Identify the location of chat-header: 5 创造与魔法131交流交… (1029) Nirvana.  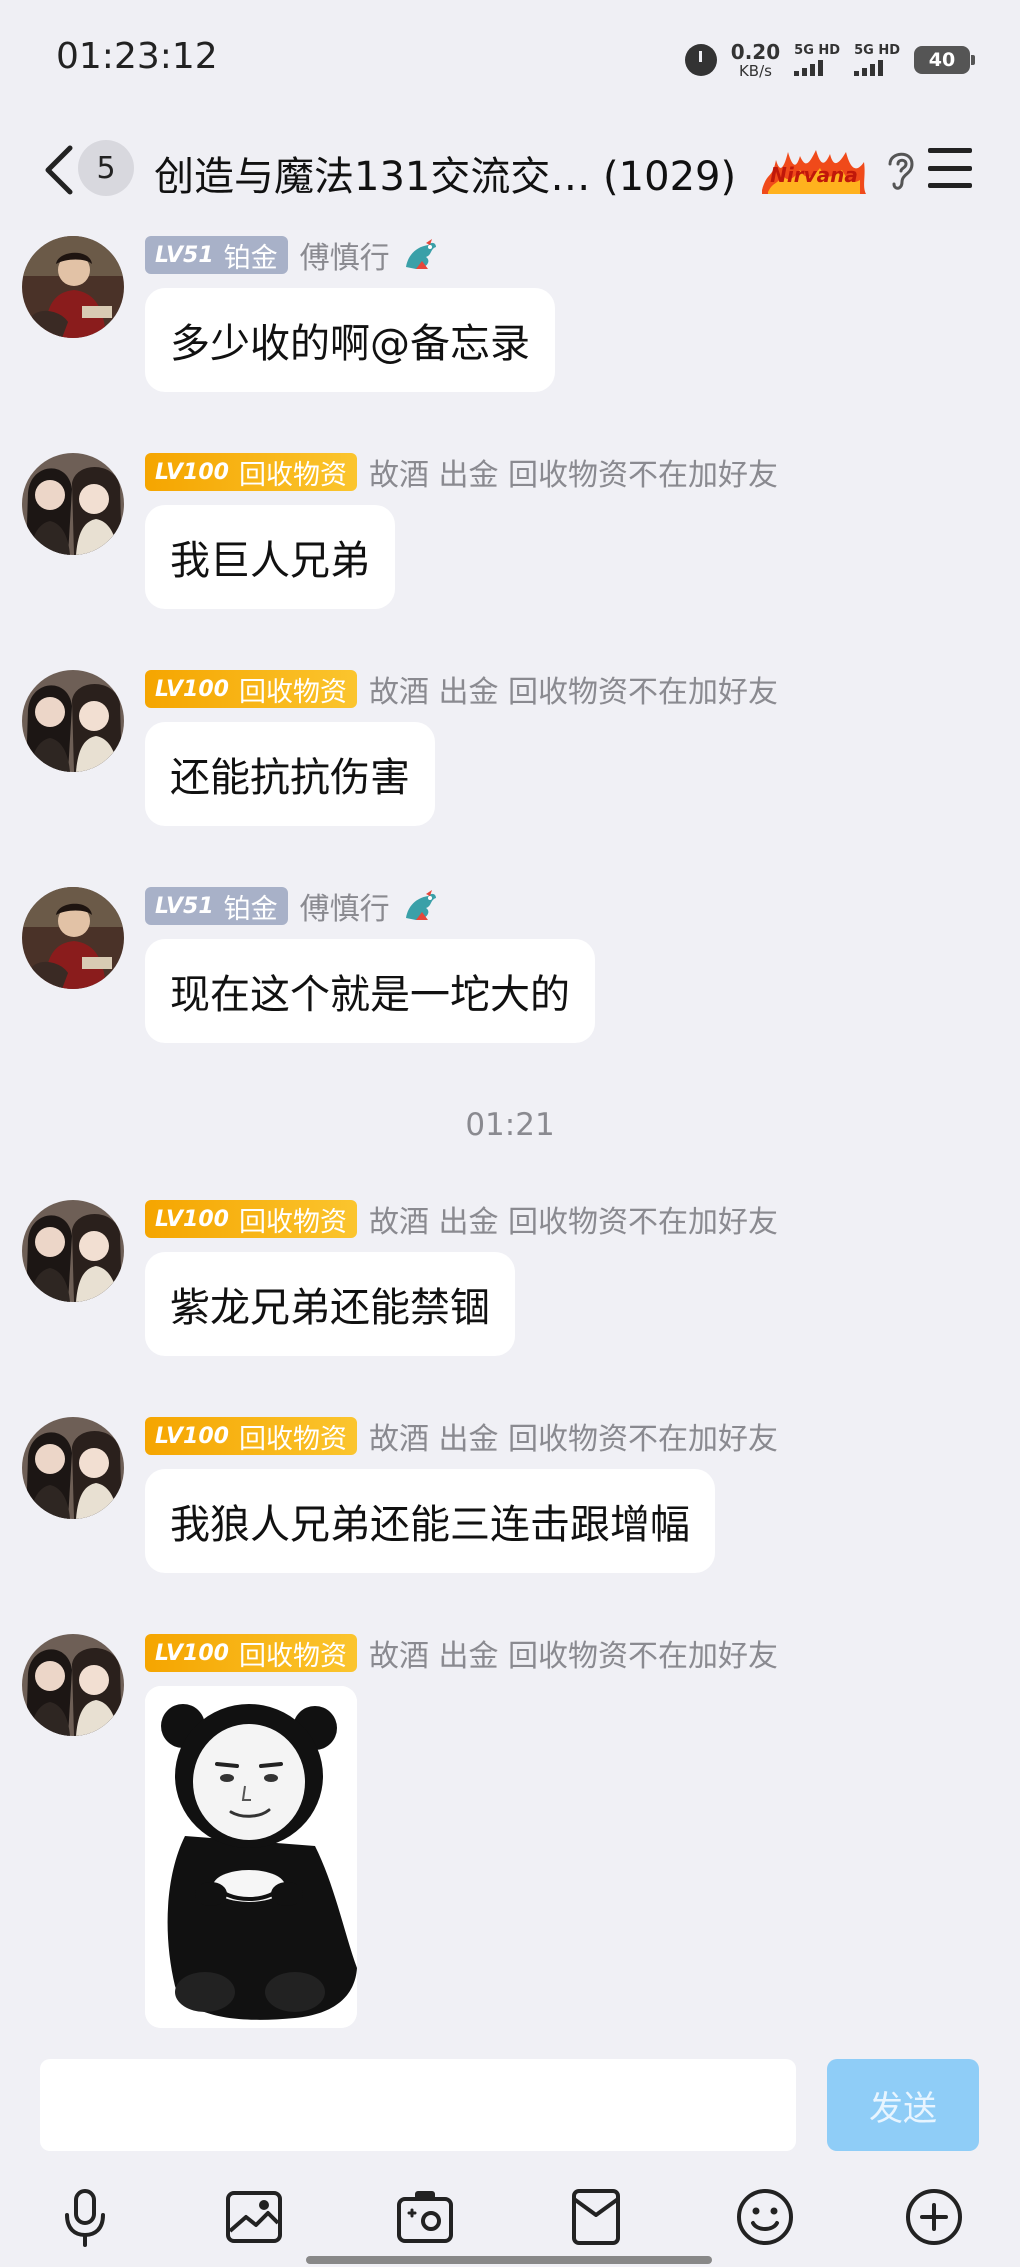
(510, 175).